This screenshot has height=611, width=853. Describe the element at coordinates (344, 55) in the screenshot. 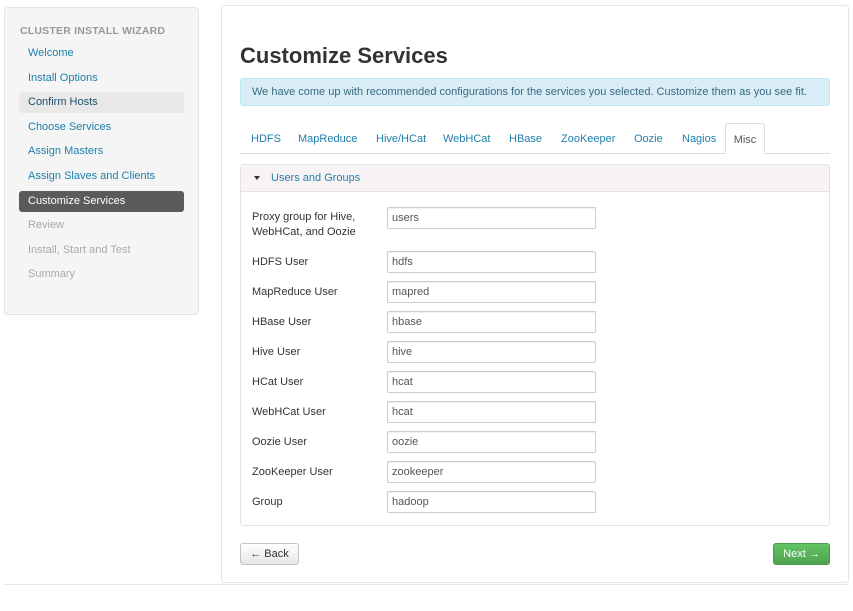

I see `page-title: Customize Services` at that location.